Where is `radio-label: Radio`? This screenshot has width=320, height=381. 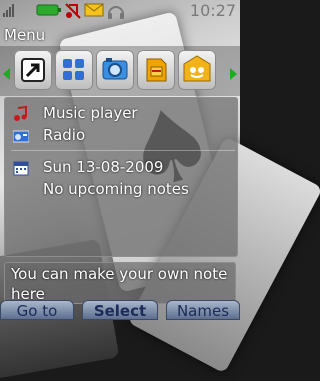 radio-label: Radio is located at coordinates (64, 135).